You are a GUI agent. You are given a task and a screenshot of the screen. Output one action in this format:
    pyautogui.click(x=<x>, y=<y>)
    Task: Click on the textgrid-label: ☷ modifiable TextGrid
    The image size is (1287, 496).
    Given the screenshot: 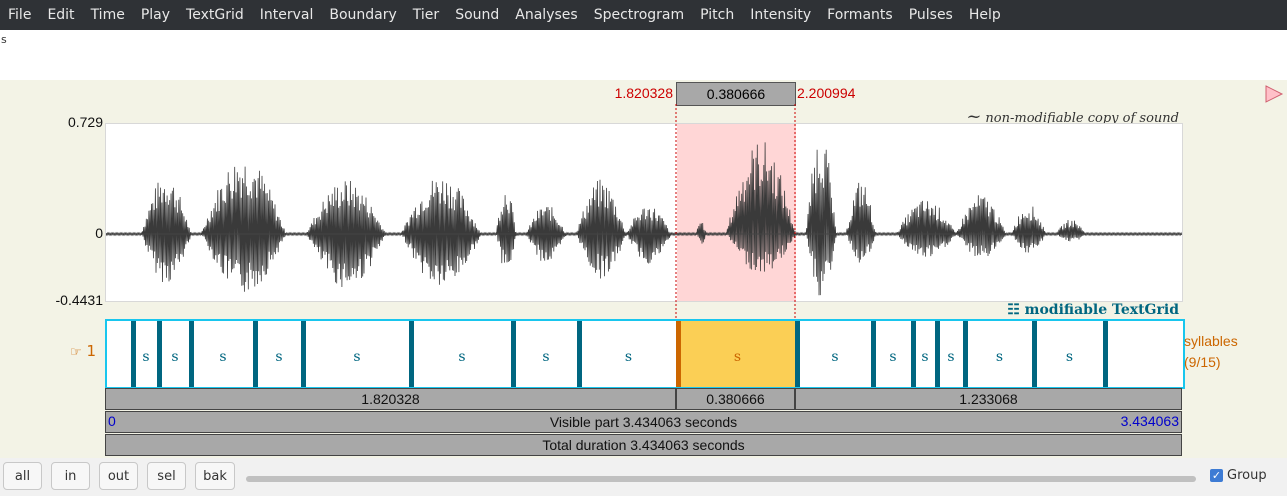 What is the action you would take?
    pyautogui.click(x=1093, y=310)
    